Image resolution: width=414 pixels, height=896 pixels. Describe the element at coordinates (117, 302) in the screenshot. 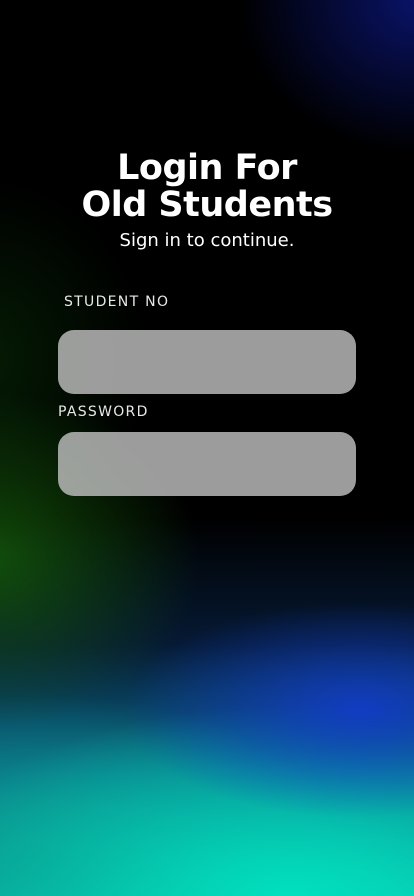

I see `student-no-label: STUDENT NO` at that location.